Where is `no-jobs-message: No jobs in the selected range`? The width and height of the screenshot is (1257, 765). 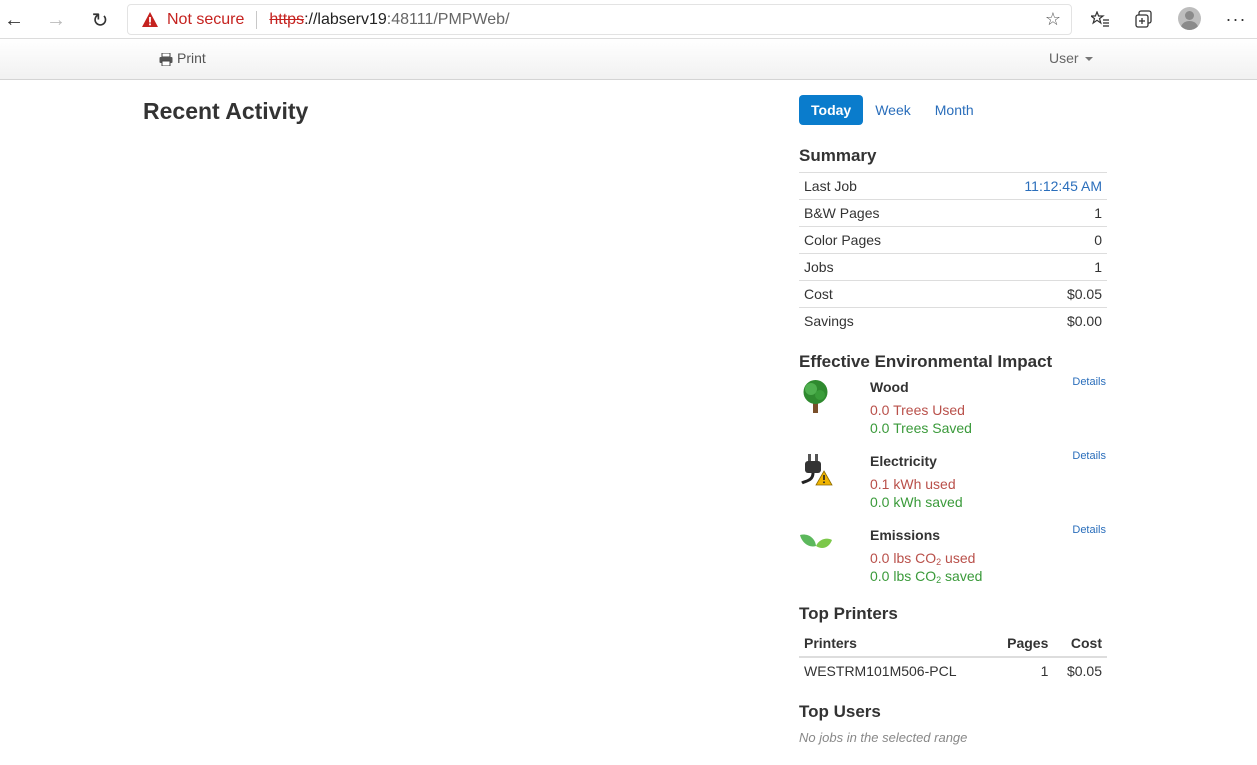 no-jobs-message: No jobs in the selected range is located at coordinates (883, 737).